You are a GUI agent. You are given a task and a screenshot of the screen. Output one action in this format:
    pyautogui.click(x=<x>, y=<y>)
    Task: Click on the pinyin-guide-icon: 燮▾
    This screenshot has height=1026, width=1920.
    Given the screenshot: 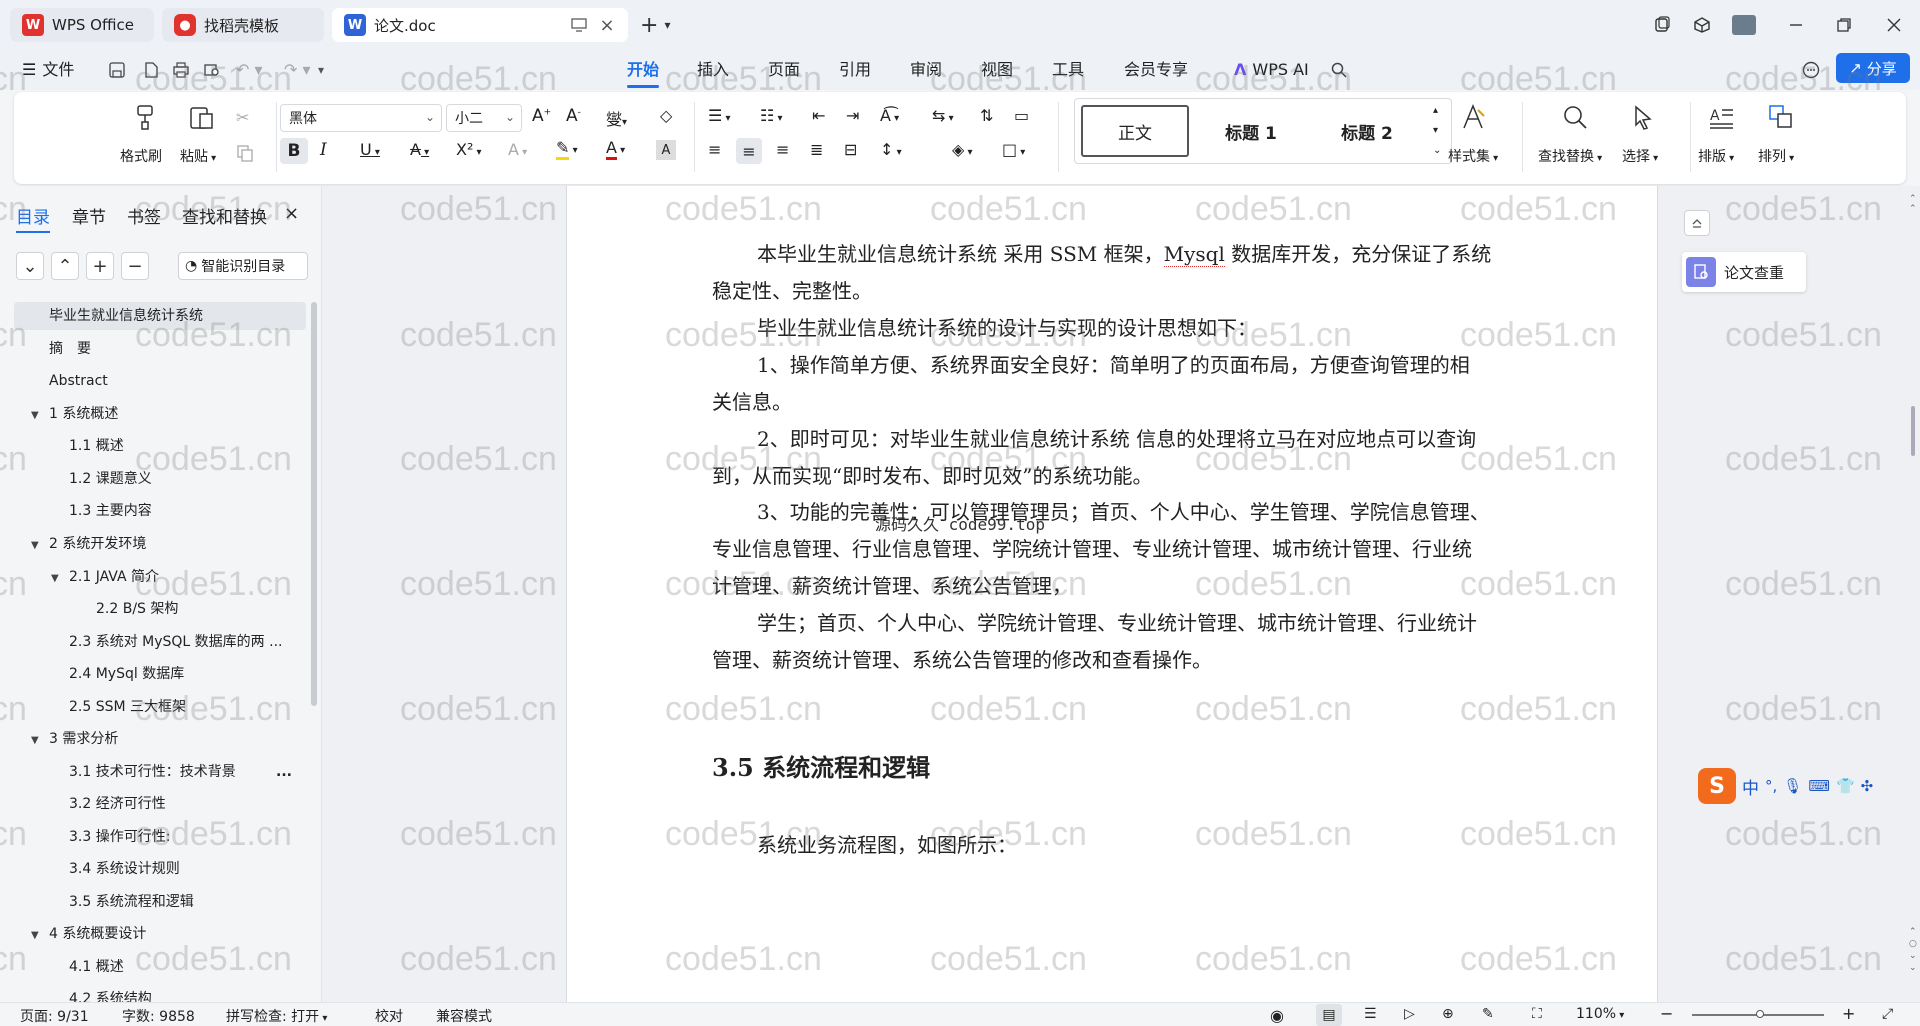 What is the action you would take?
    pyautogui.click(x=616, y=118)
    